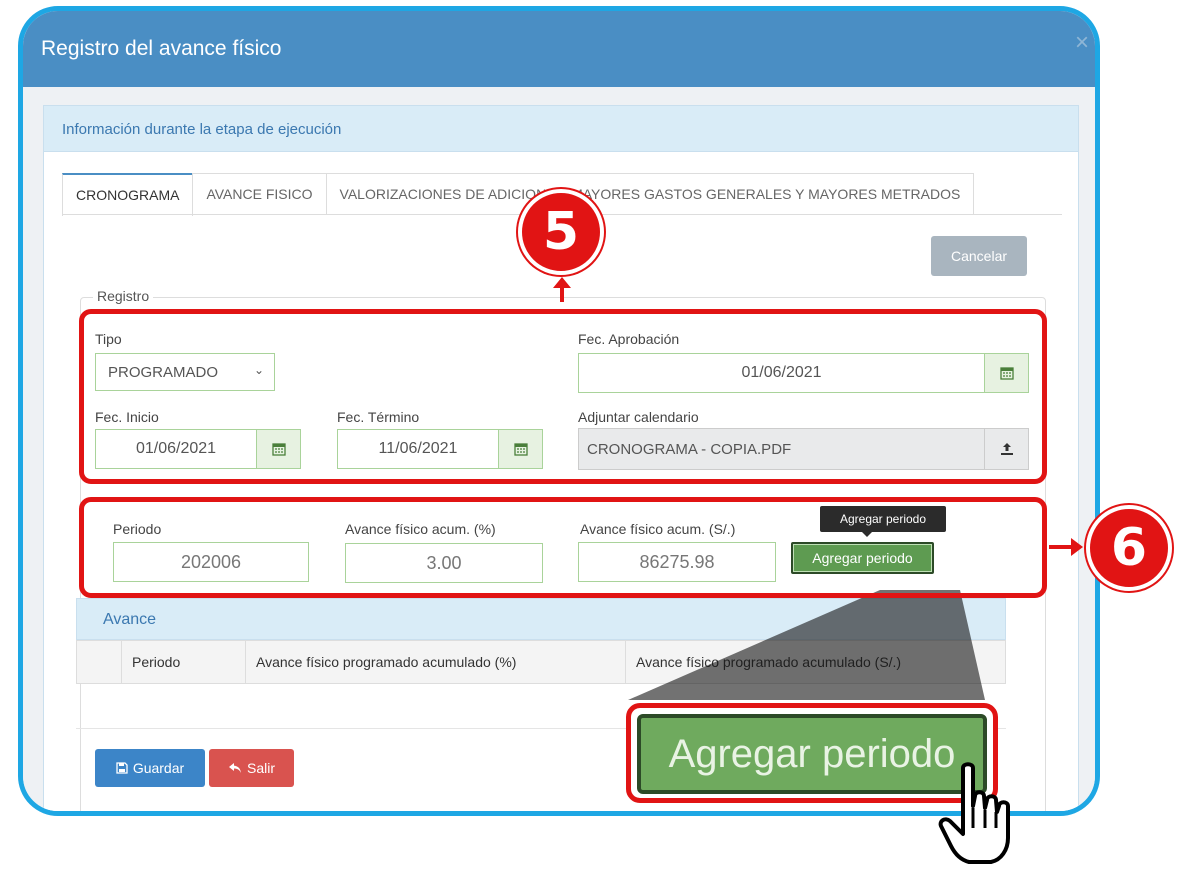  What do you see at coordinates (974, 813) in the screenshot?
I see `hand-pointer-icon` at bounding box center [974, 813].